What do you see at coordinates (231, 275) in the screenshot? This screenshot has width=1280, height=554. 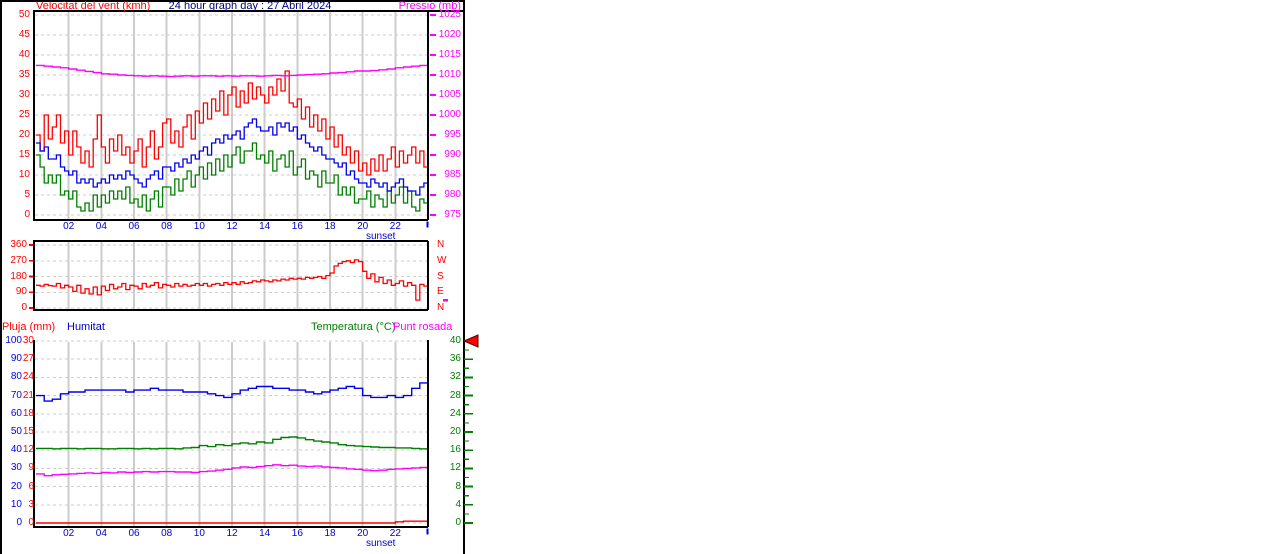 I see `direction-chart-grid` at bounding box center [231, 275].